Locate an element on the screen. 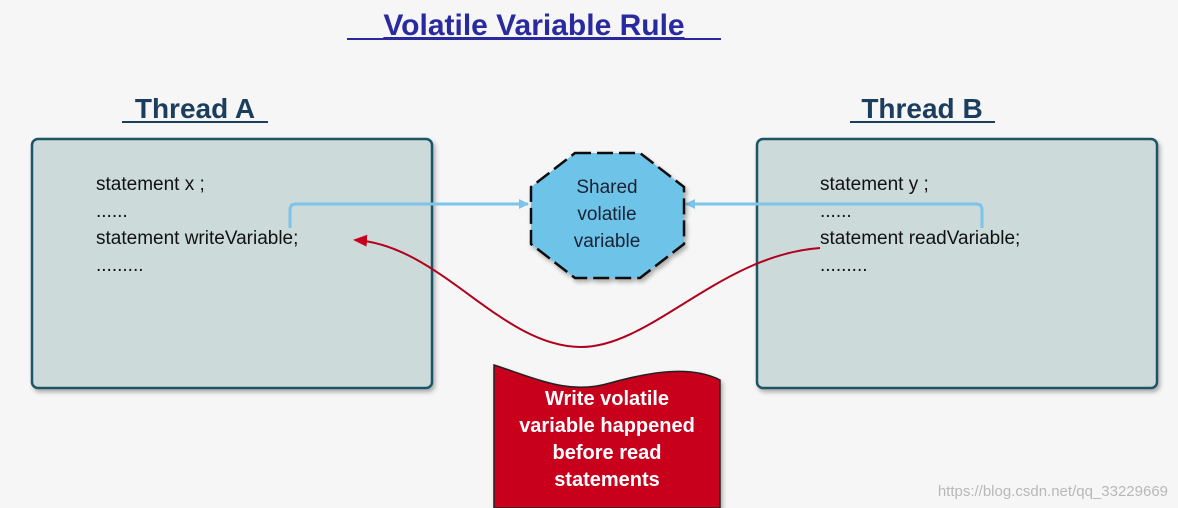 The image size is (1178, 508). thread-b-line: statement readVariable; is located at coordinates (920, 238).